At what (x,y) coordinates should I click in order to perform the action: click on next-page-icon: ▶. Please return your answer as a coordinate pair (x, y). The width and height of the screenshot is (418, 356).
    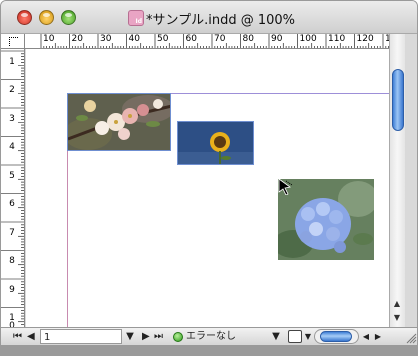
    Looking at the image, I should click on (148, 336).